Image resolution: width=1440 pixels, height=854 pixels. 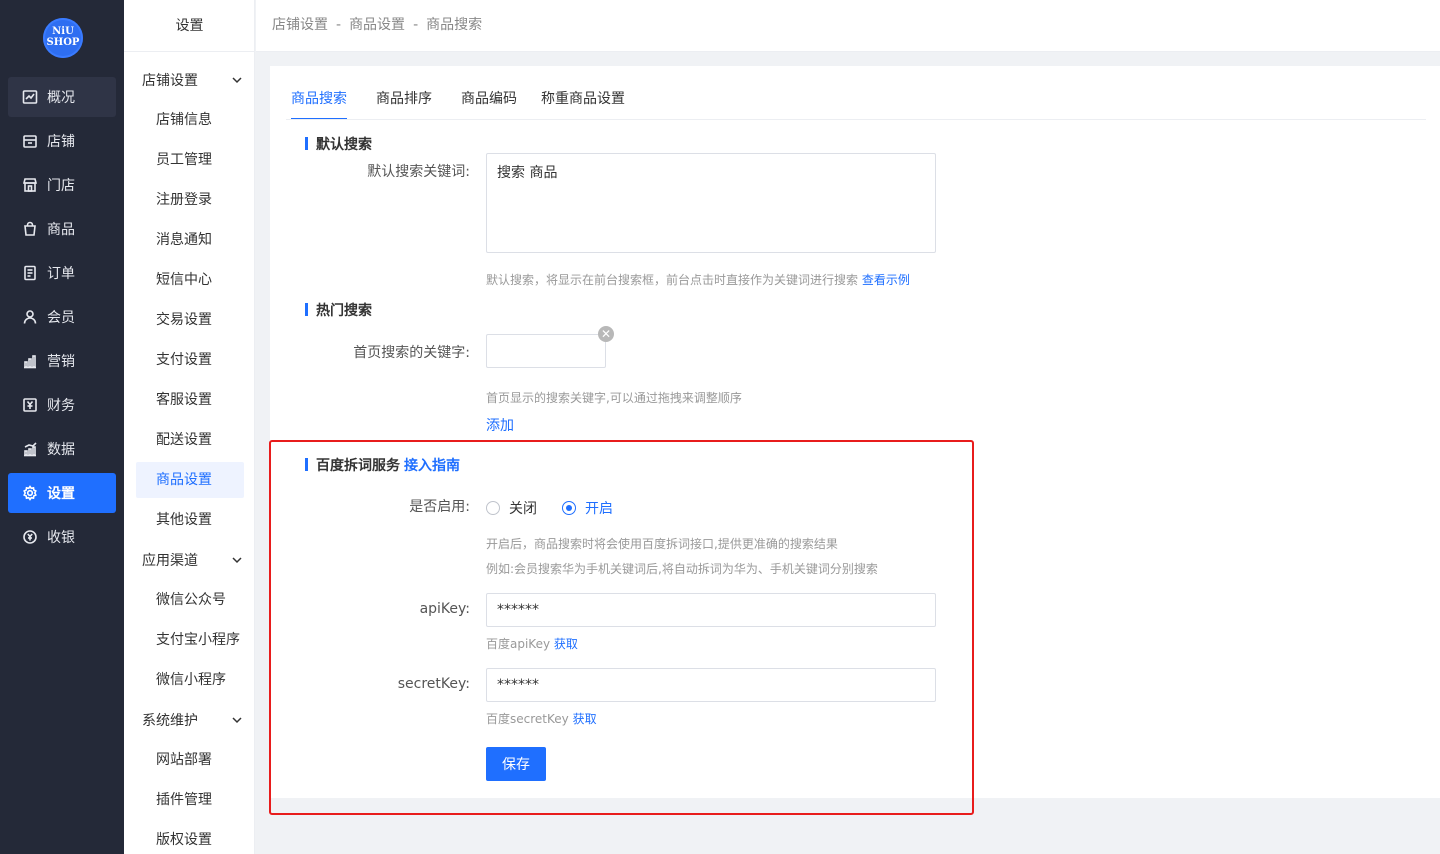 I want to click on sub-item-store-info: 店铺信息, so click(x=190, y=120).